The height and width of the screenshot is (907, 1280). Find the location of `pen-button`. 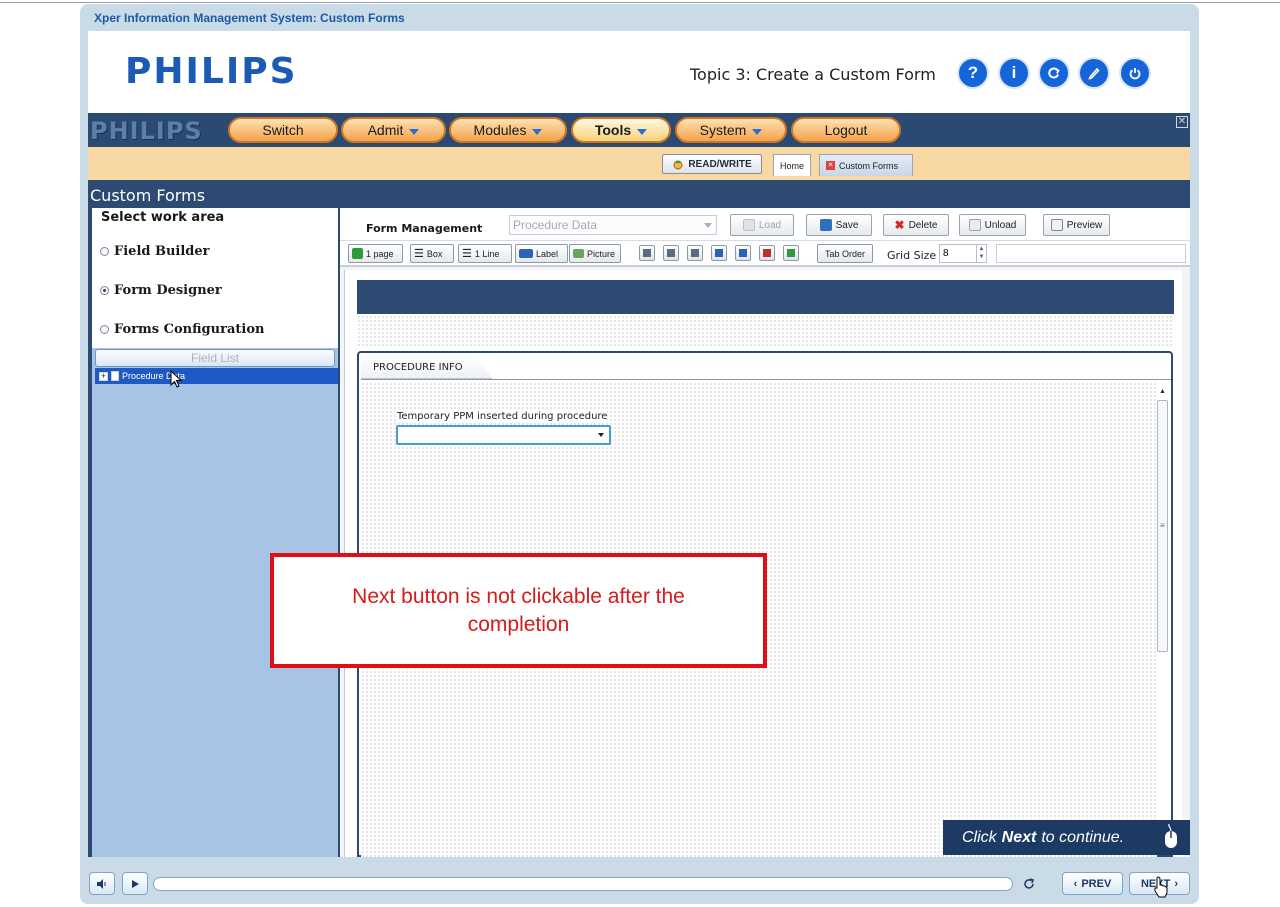

pen-button is located at coordinates (1094, 73).